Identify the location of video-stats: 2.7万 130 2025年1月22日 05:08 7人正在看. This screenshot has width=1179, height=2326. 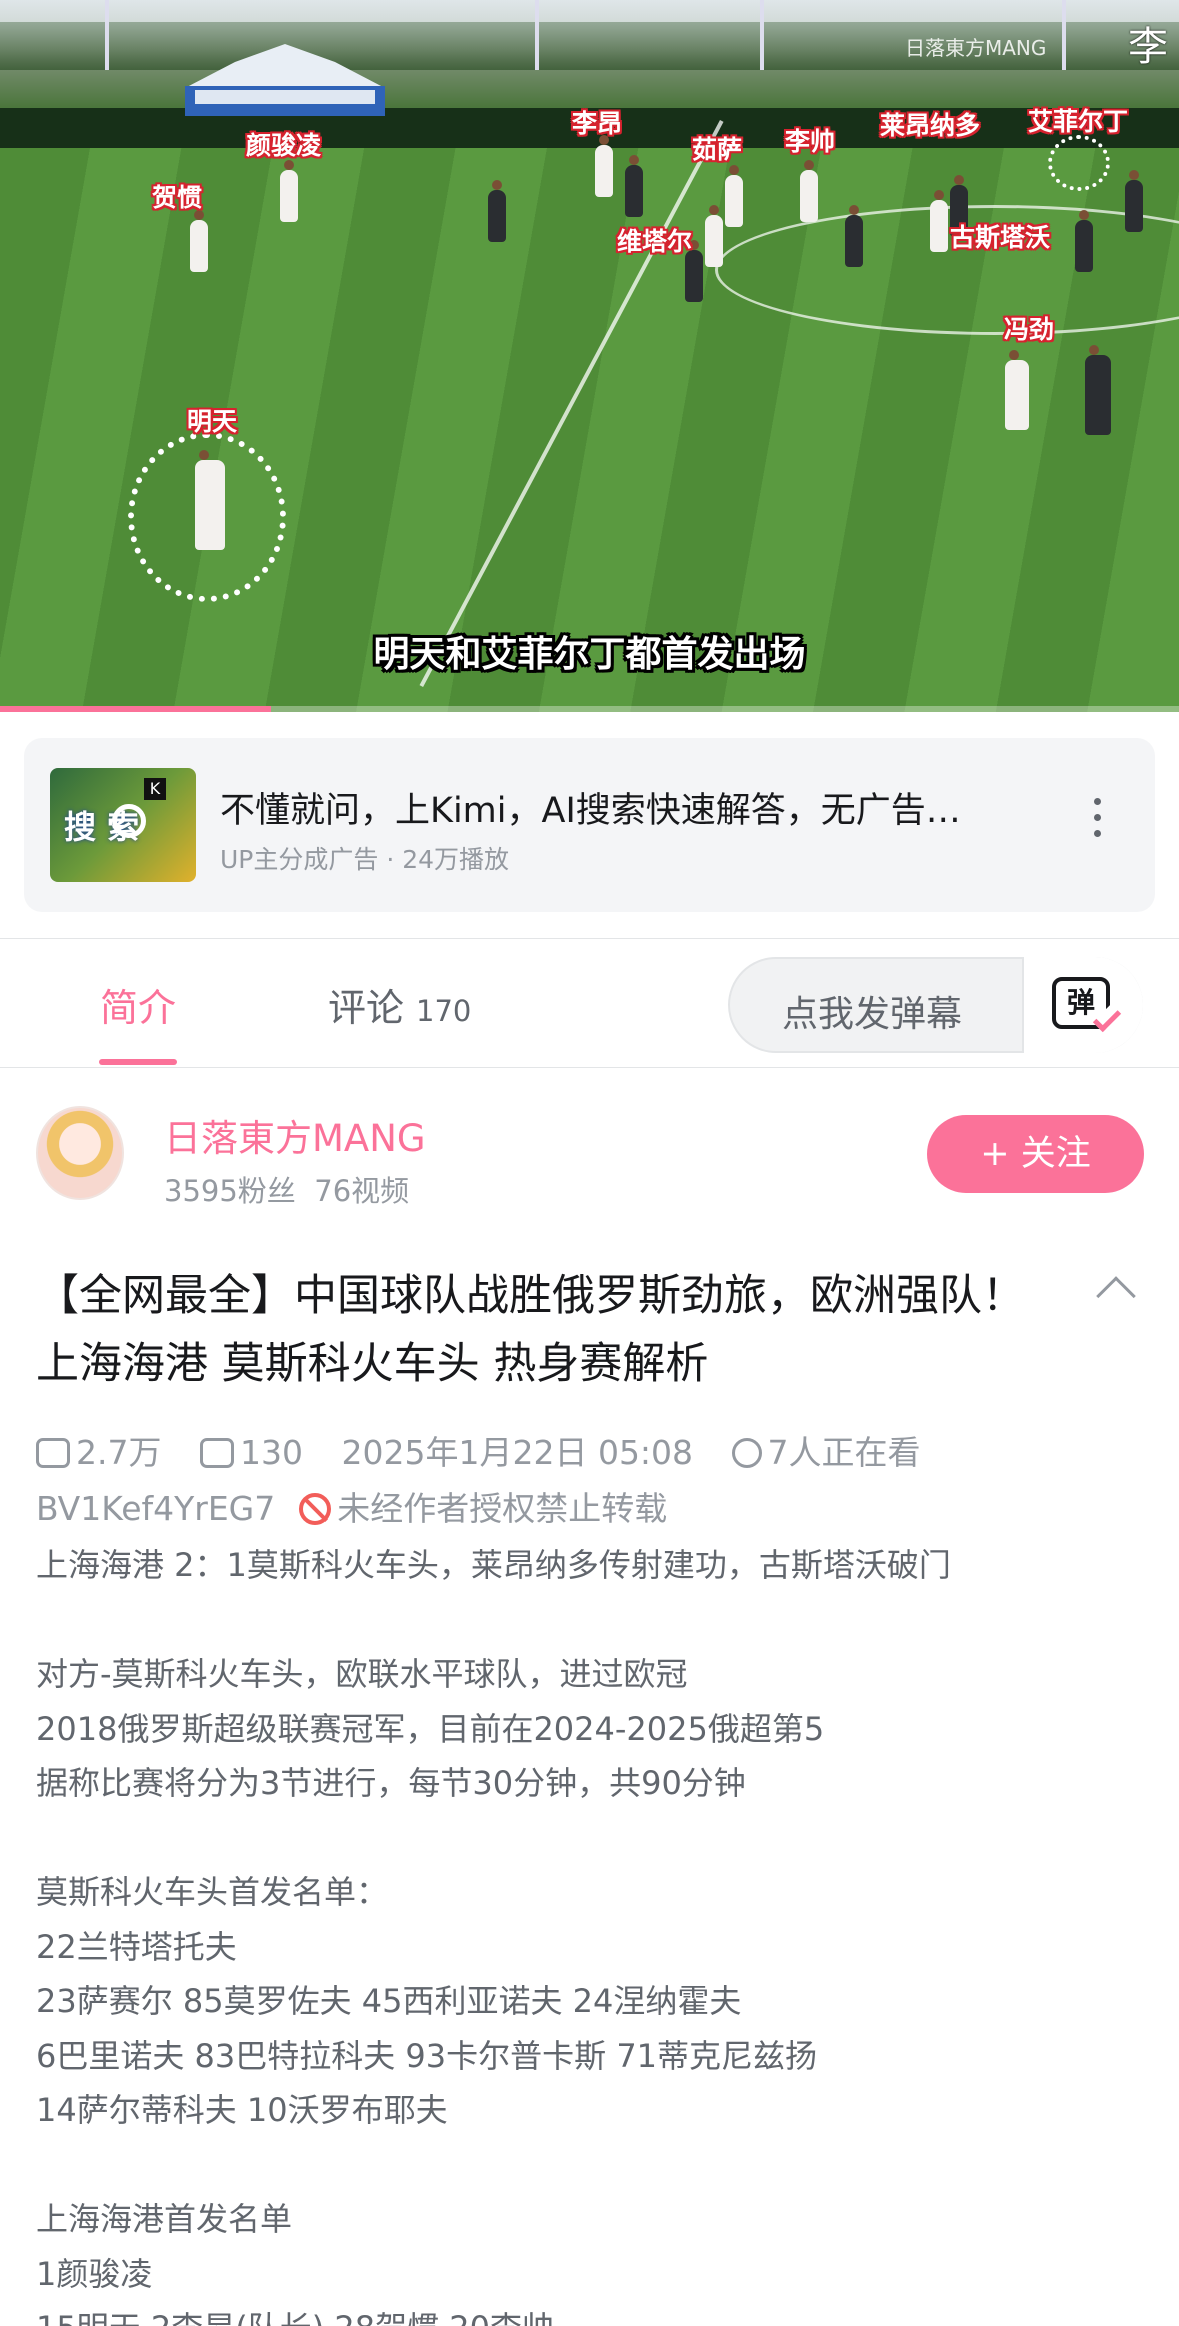
(478, 1450).